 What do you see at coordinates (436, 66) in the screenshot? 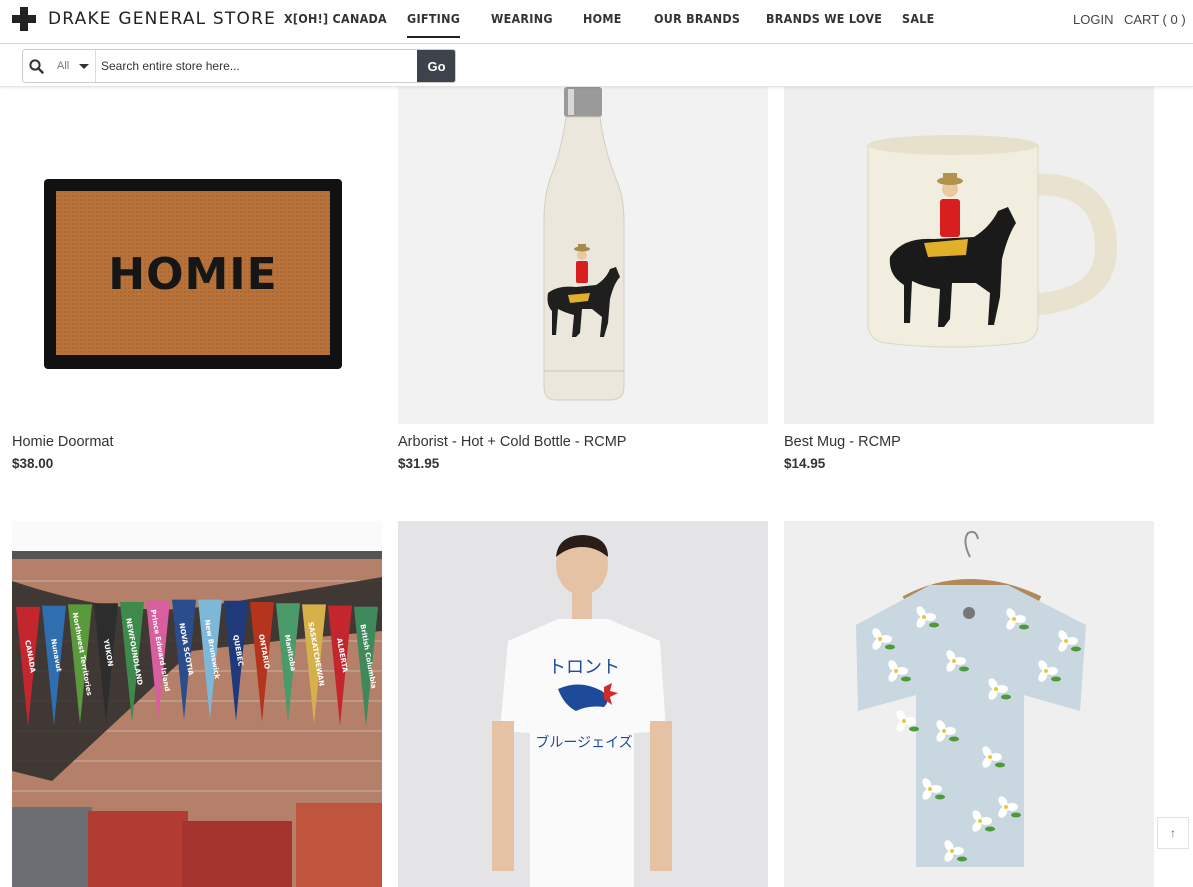
I see `search-go-button: Go` at bounding box center [436, 66].